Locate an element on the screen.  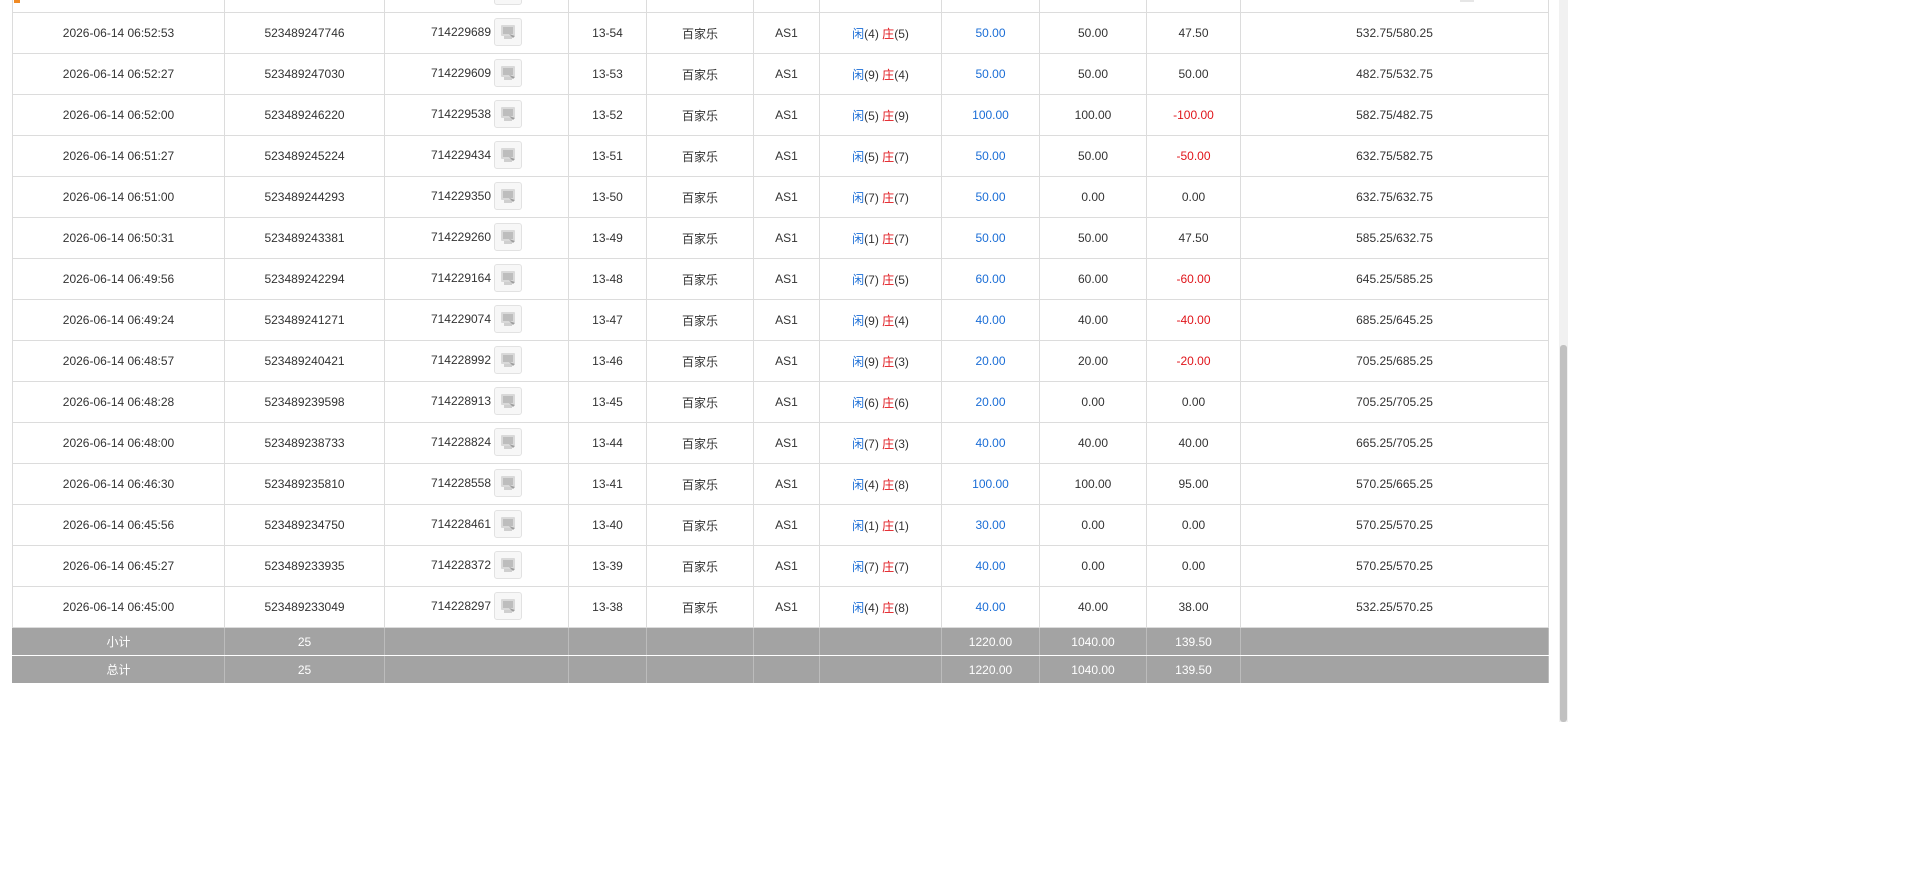
round-id-text: 714229350 is located at coordinates (461, 196).